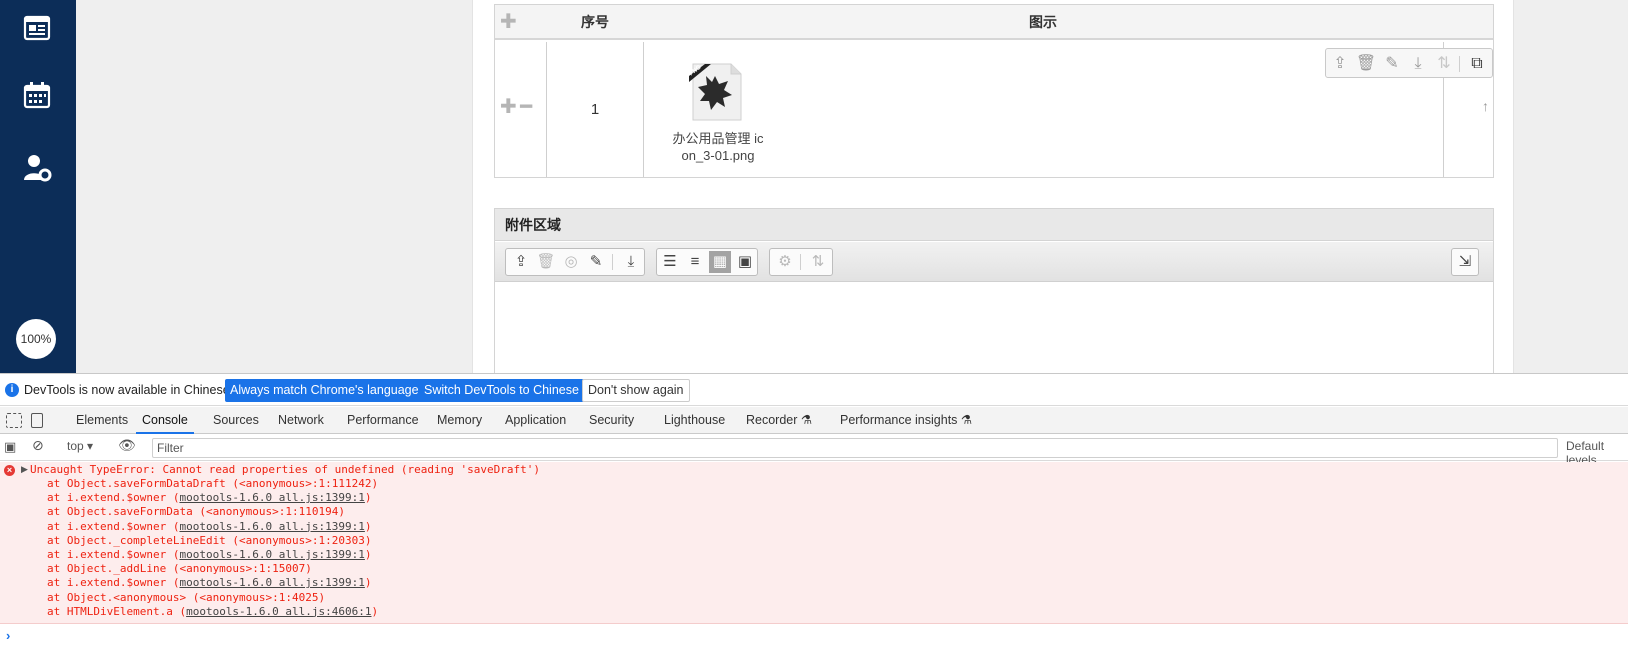 This screenshot has width=1628, height=670. What do you see at coordinates (383, 420) in the screenshot?
I see `tab-performance: Performance` at bounding box center [383, 420].